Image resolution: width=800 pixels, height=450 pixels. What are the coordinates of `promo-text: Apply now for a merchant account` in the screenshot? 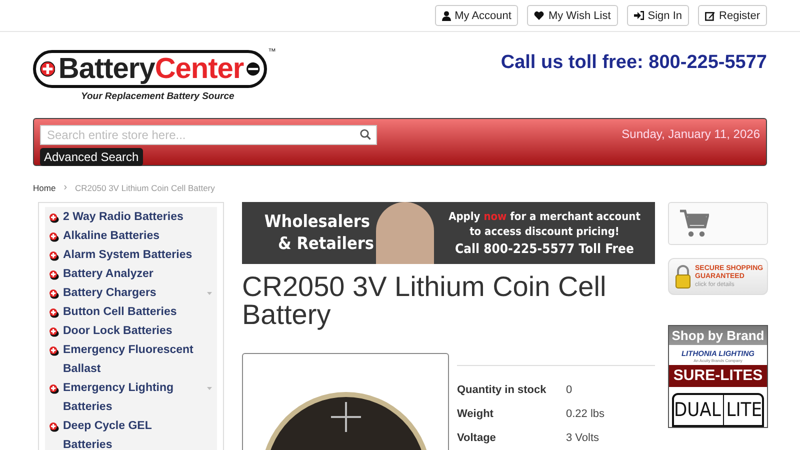 It's located at (545, 216).